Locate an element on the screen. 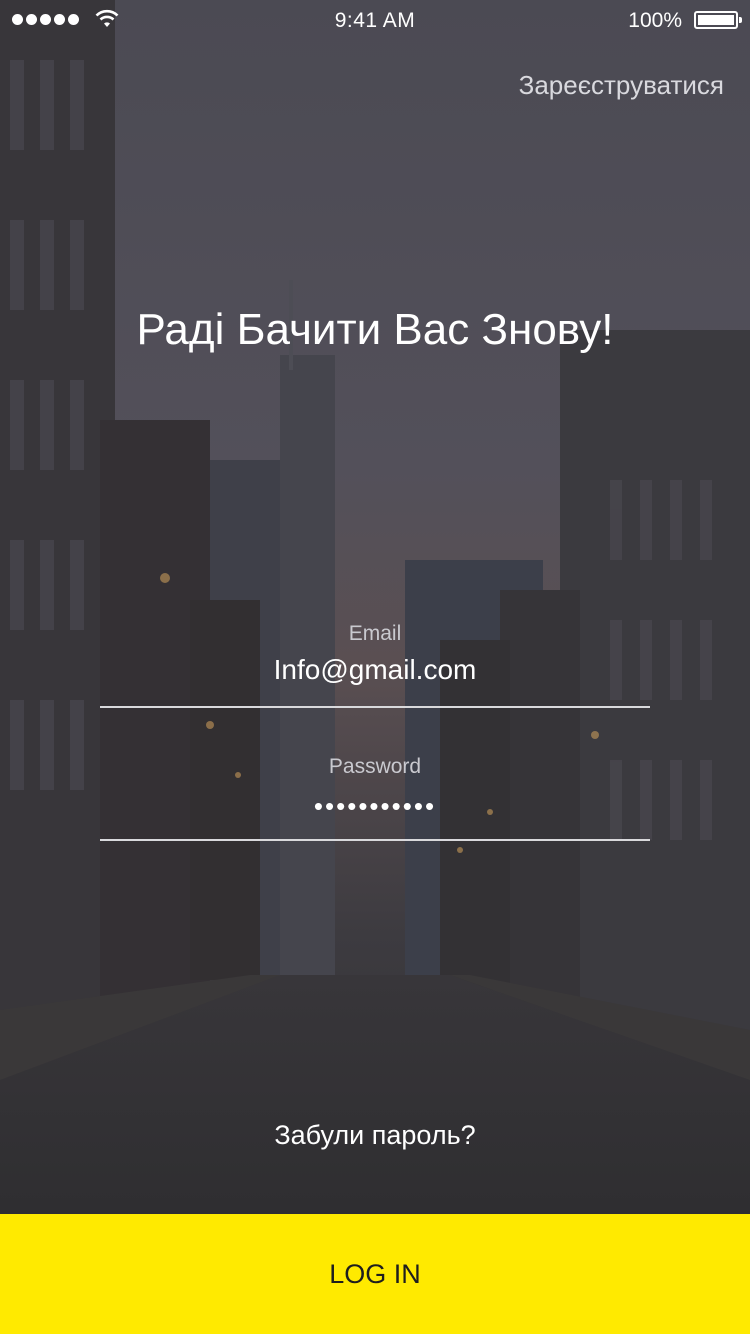  email-input: Info@gmail.com is located at coordinates (375, 670).